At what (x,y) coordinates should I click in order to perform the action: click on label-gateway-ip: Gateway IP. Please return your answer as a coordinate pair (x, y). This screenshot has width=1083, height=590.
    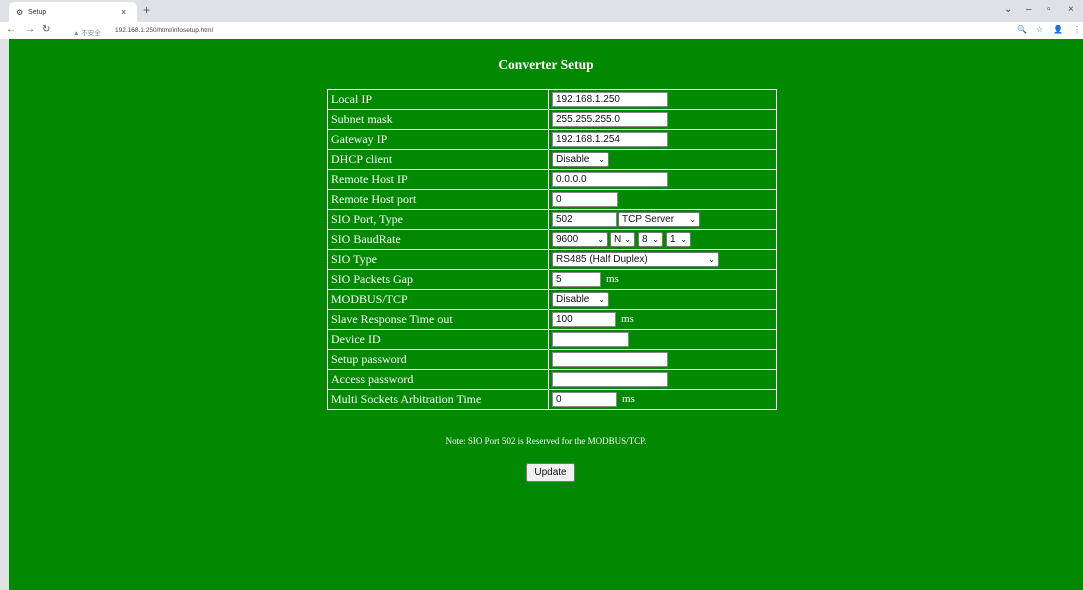
    Looking at the image, I should click on (438, 139).